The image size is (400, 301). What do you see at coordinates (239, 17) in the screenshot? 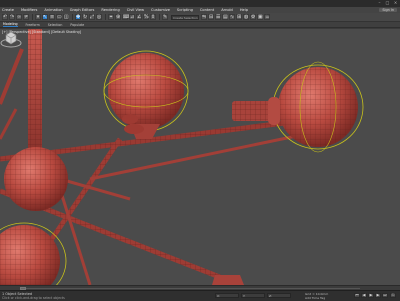
I see `schematic-view-icon: ⊞` at bounding box center [239, 17].